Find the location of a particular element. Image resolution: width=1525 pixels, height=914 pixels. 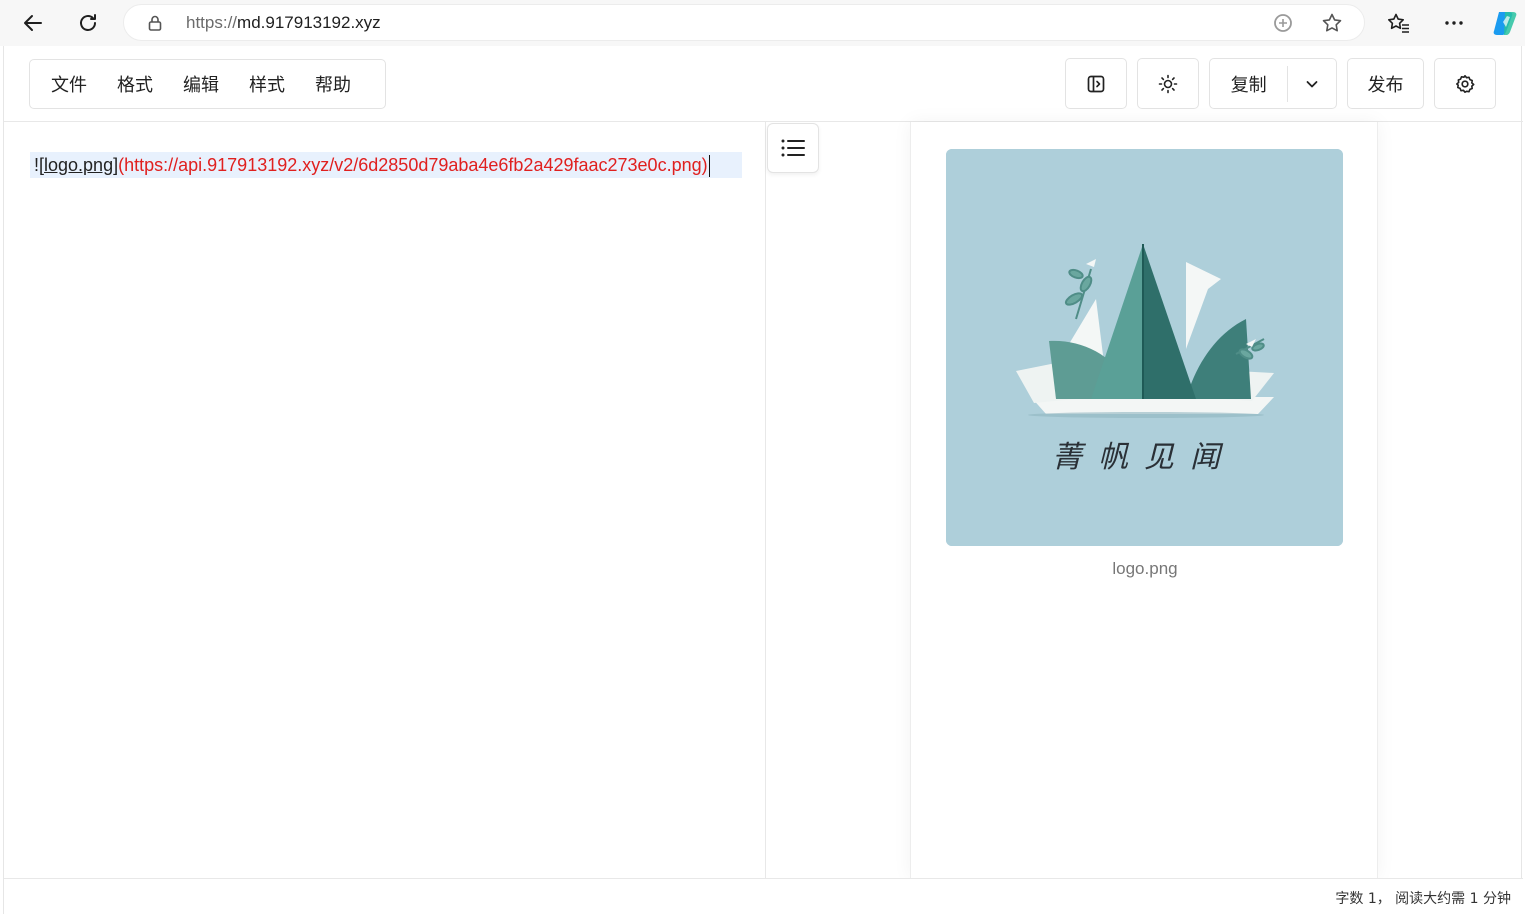

menu-edit: 编辑 is located at coordinates (203, 84).